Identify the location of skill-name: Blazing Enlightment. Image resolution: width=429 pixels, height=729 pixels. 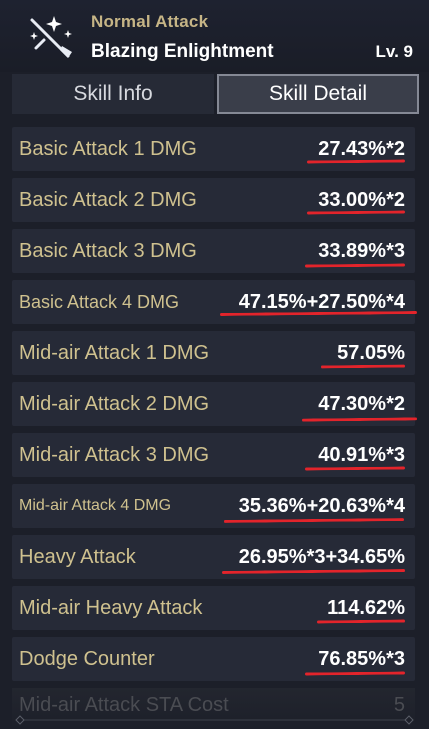
(182, 51).